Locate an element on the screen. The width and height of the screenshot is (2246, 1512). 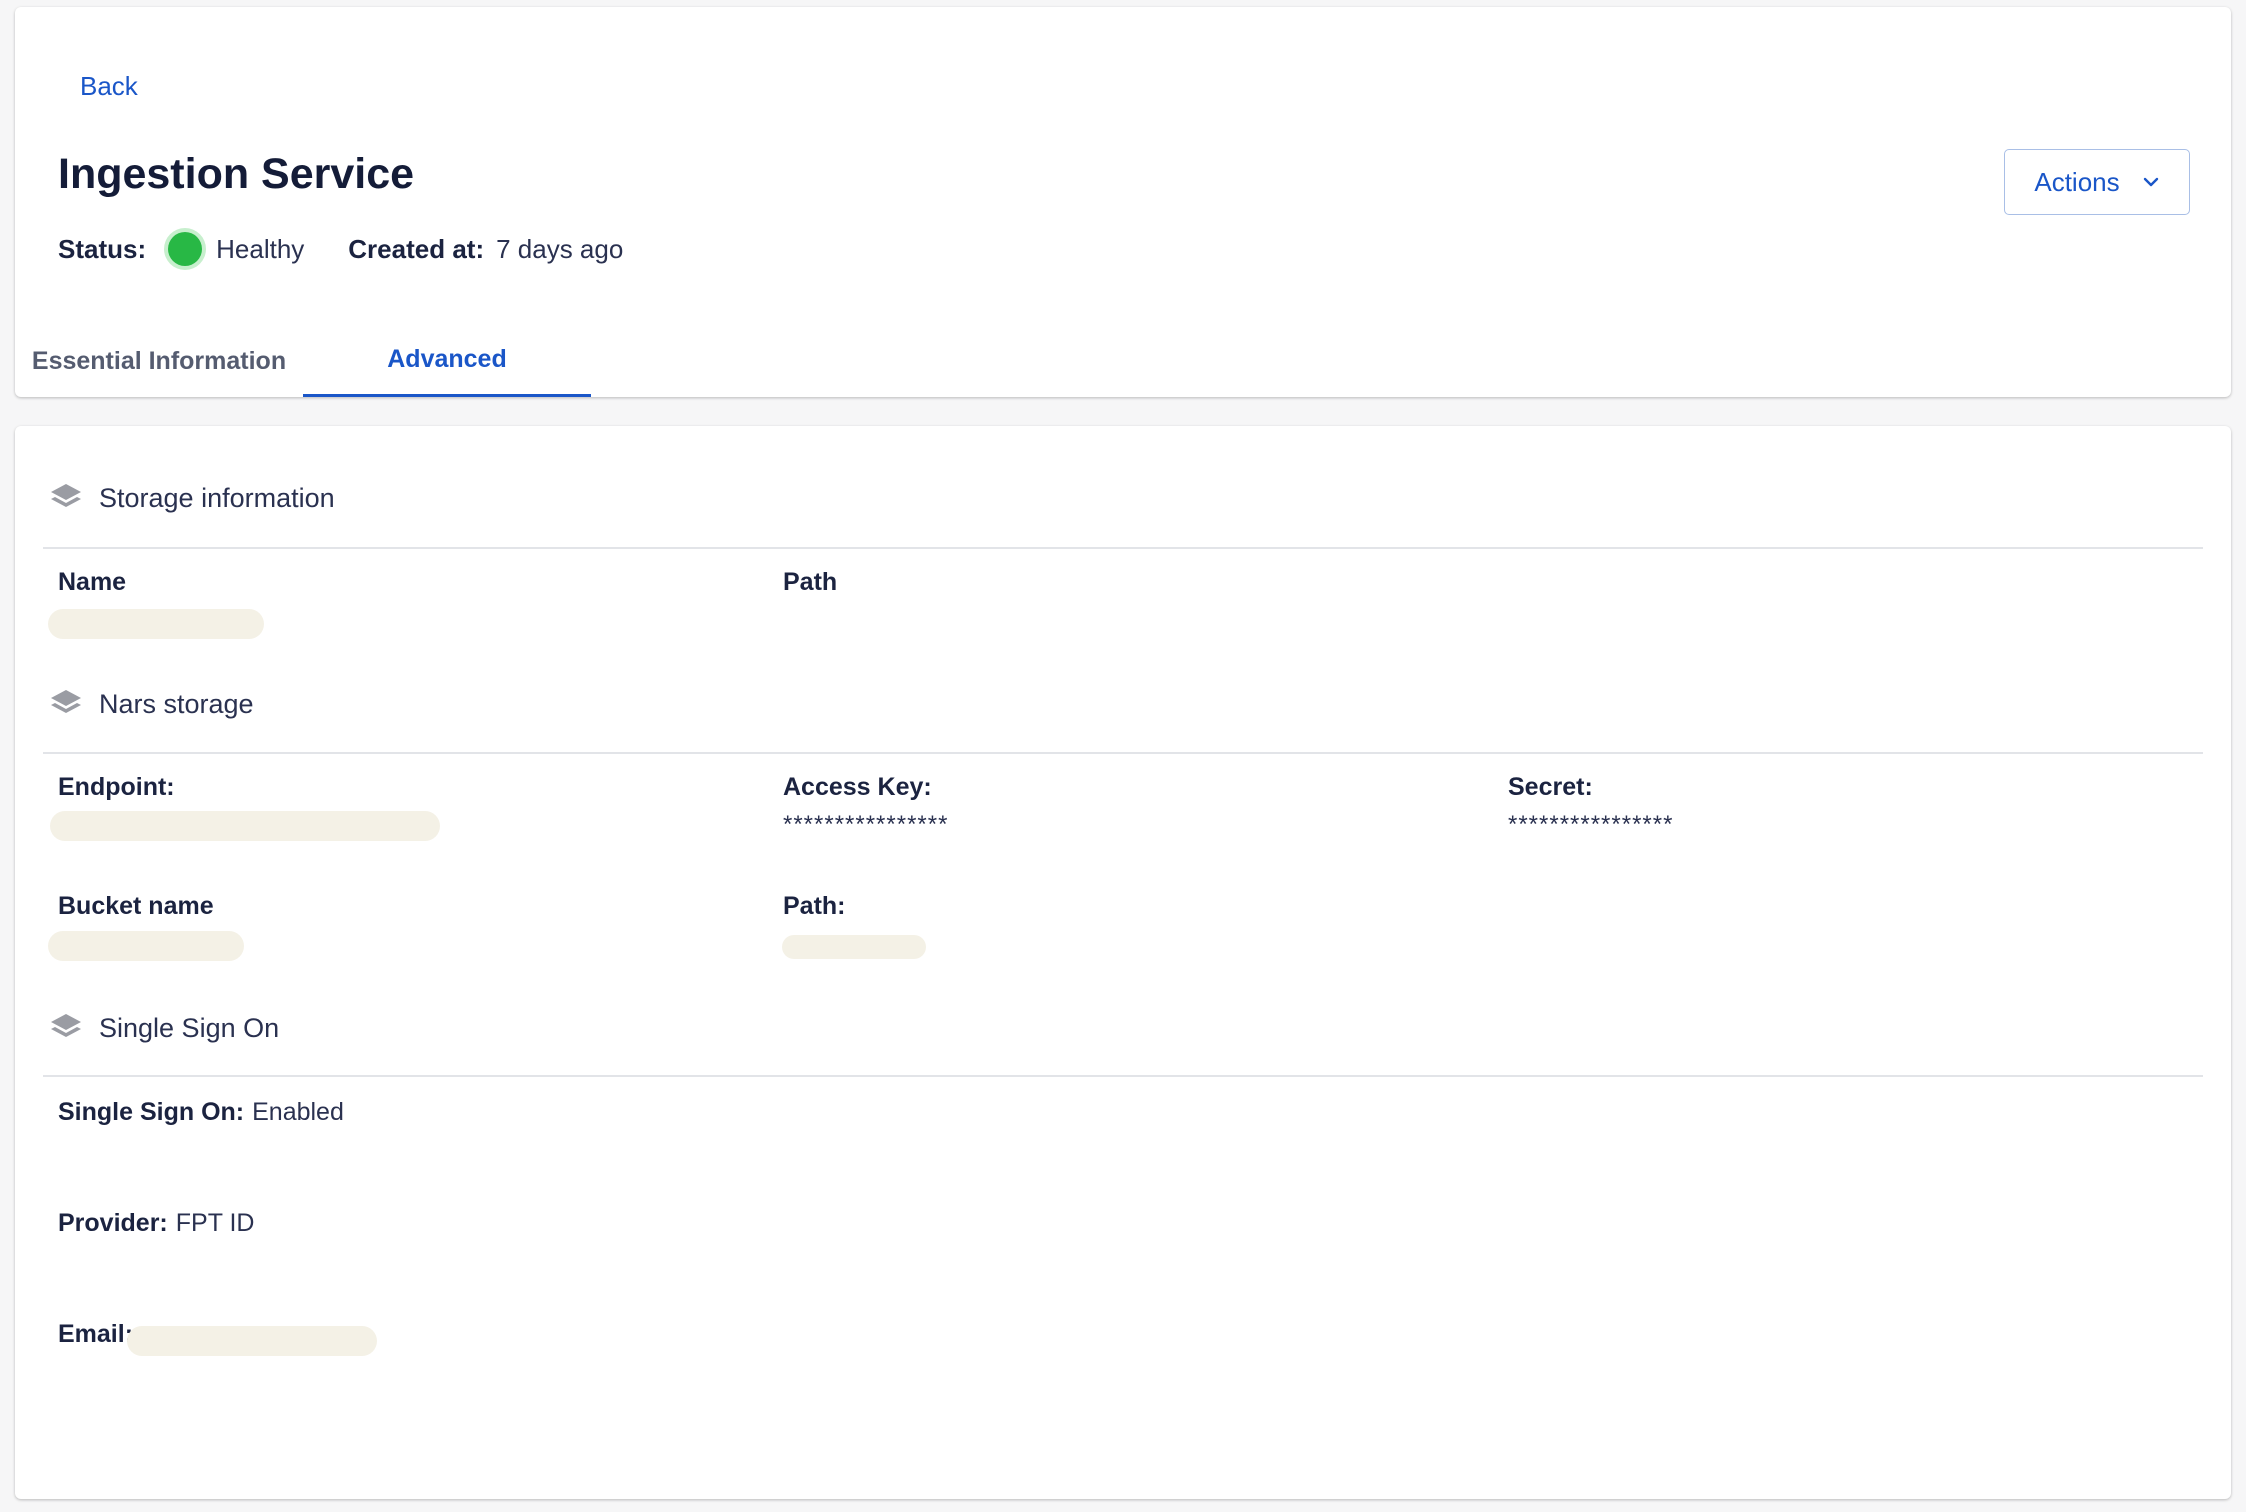
sso-section-title: Single Sign On is located at coordinates (189, 1027).